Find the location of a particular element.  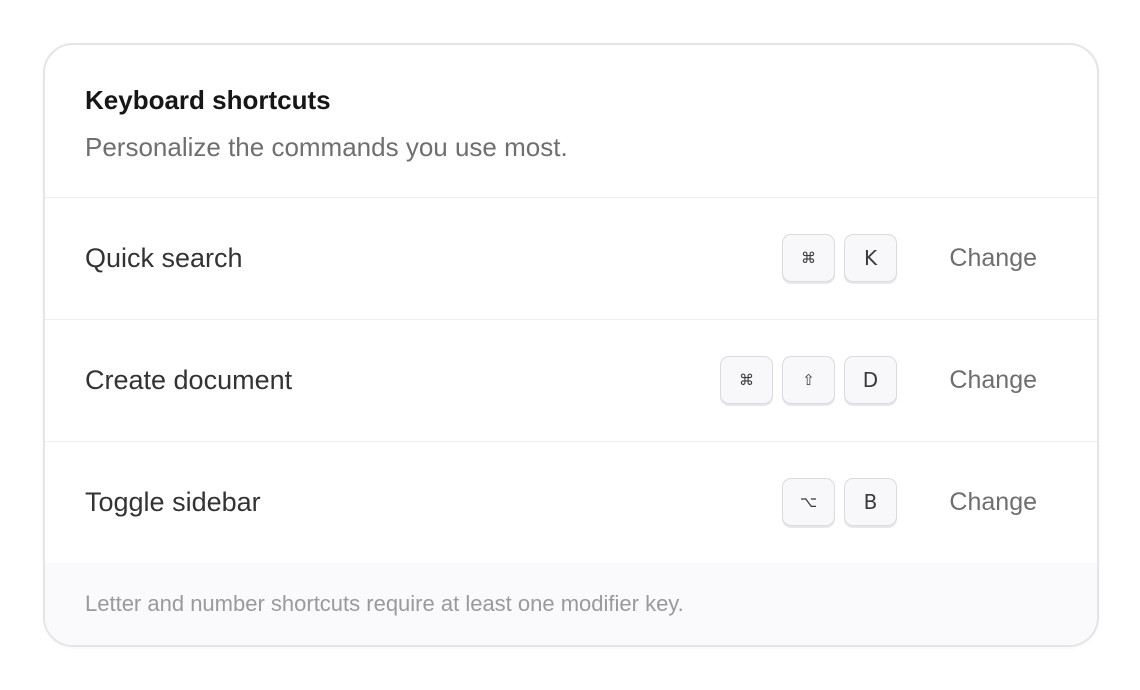

shortcut-label: Toggle sidebar is located at coordinates (173, 502).